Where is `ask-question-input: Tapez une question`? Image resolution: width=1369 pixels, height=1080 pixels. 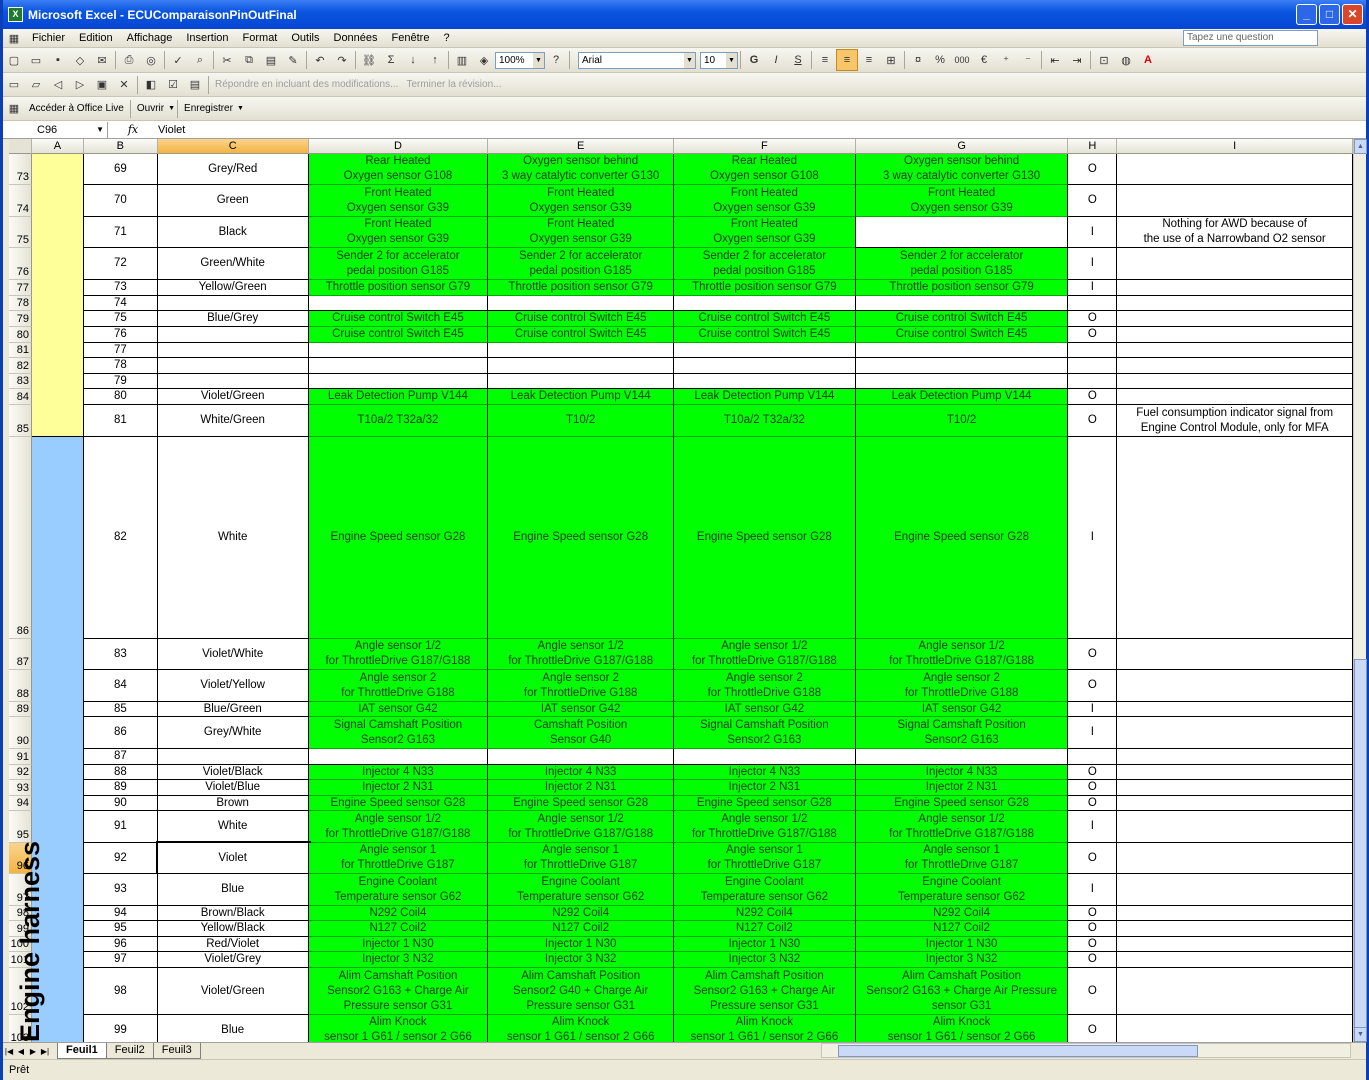
ask-question-input: Tapez une question is located at coordinates (1250, 38).